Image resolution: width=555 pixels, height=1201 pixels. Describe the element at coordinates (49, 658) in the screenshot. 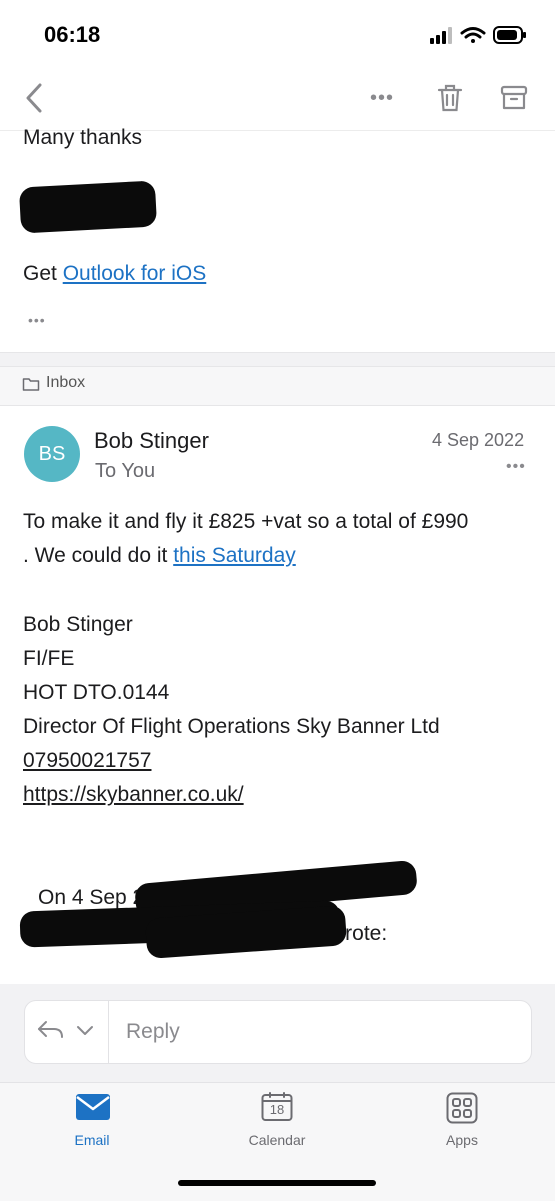

I see `signature-role: FI/FE` at that location.